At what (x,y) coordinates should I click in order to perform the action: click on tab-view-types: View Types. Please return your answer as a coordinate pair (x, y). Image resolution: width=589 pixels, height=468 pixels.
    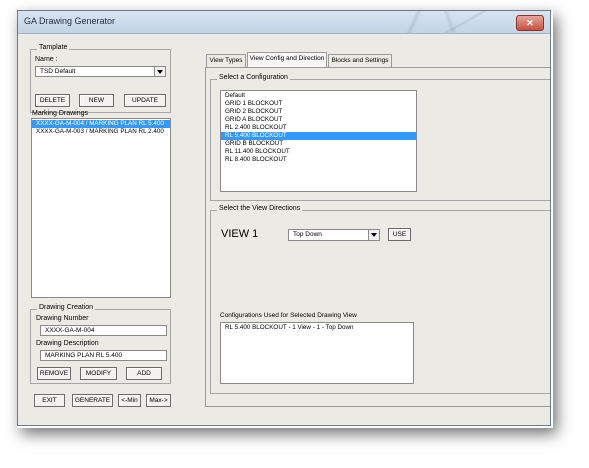
    Looking at the image, I should click on (226, 60).